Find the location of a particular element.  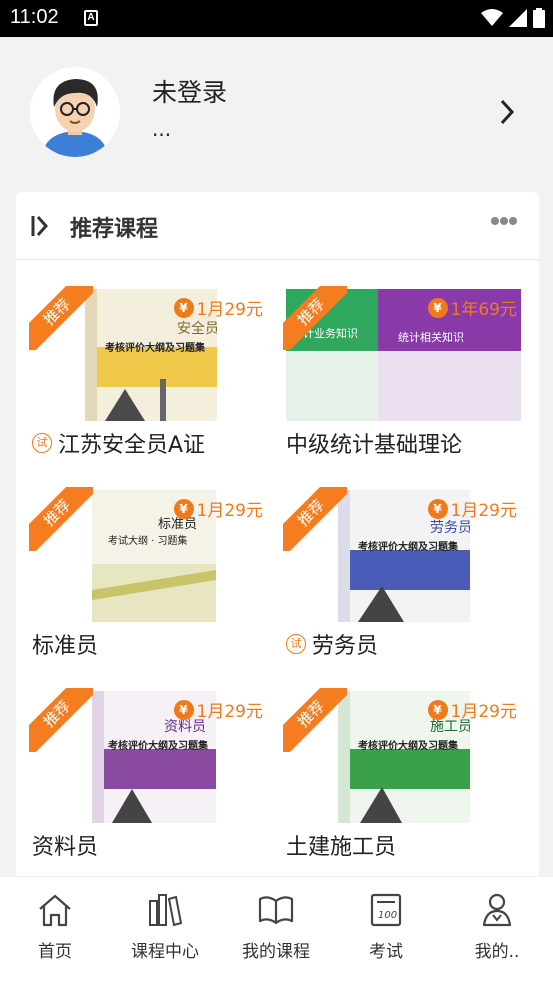

course-card: 施工员 考核评价大纲及习题集 推荐 ¥1月29元 土建施工员 is located at coordinates (402, 784).